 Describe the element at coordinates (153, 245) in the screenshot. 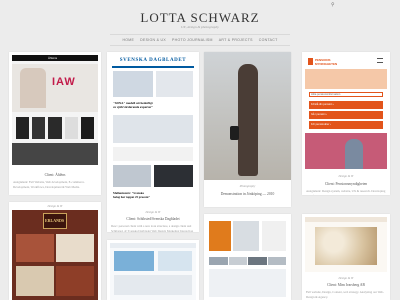

I see `site-header` at that location.